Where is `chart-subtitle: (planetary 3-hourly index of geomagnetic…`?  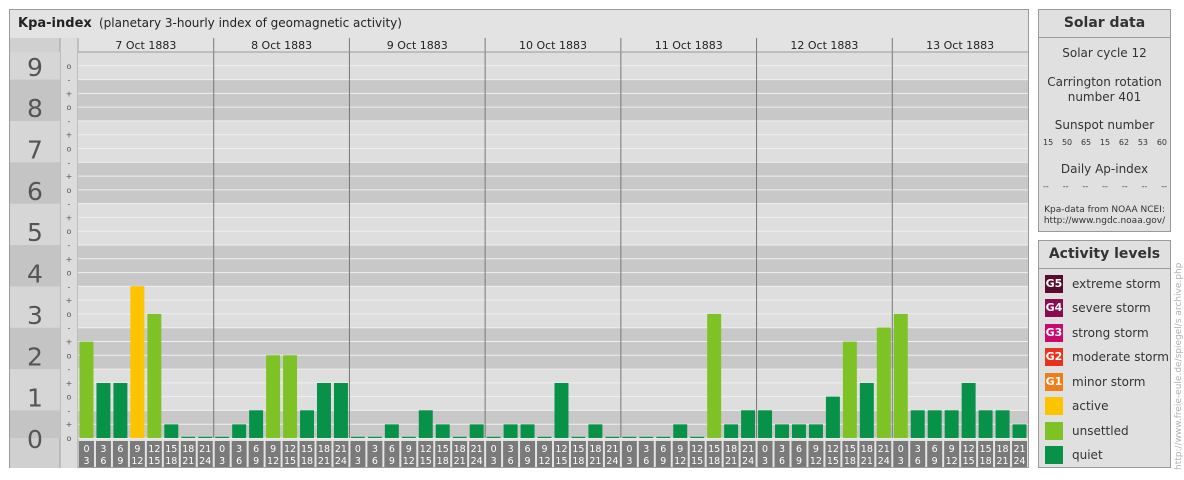
chart-subtitle: (planetary 3-hourly index of geomagnetic… is located at coordinates (250, 23).